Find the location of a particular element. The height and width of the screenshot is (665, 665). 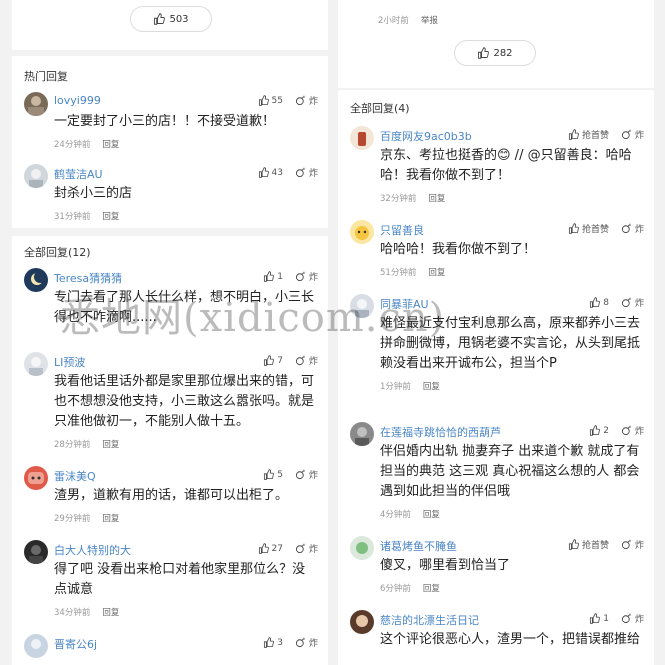

like-action: 3 is located at coordinates (273, 642).